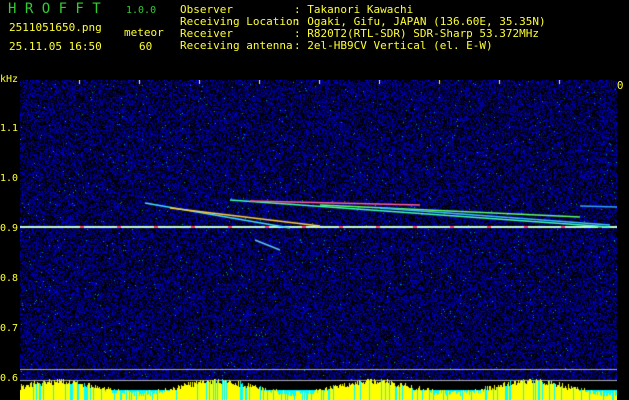 The width and height of the screenshot is (629, 400). I want to click on app-title: H R O F F T, so click(54, 9).